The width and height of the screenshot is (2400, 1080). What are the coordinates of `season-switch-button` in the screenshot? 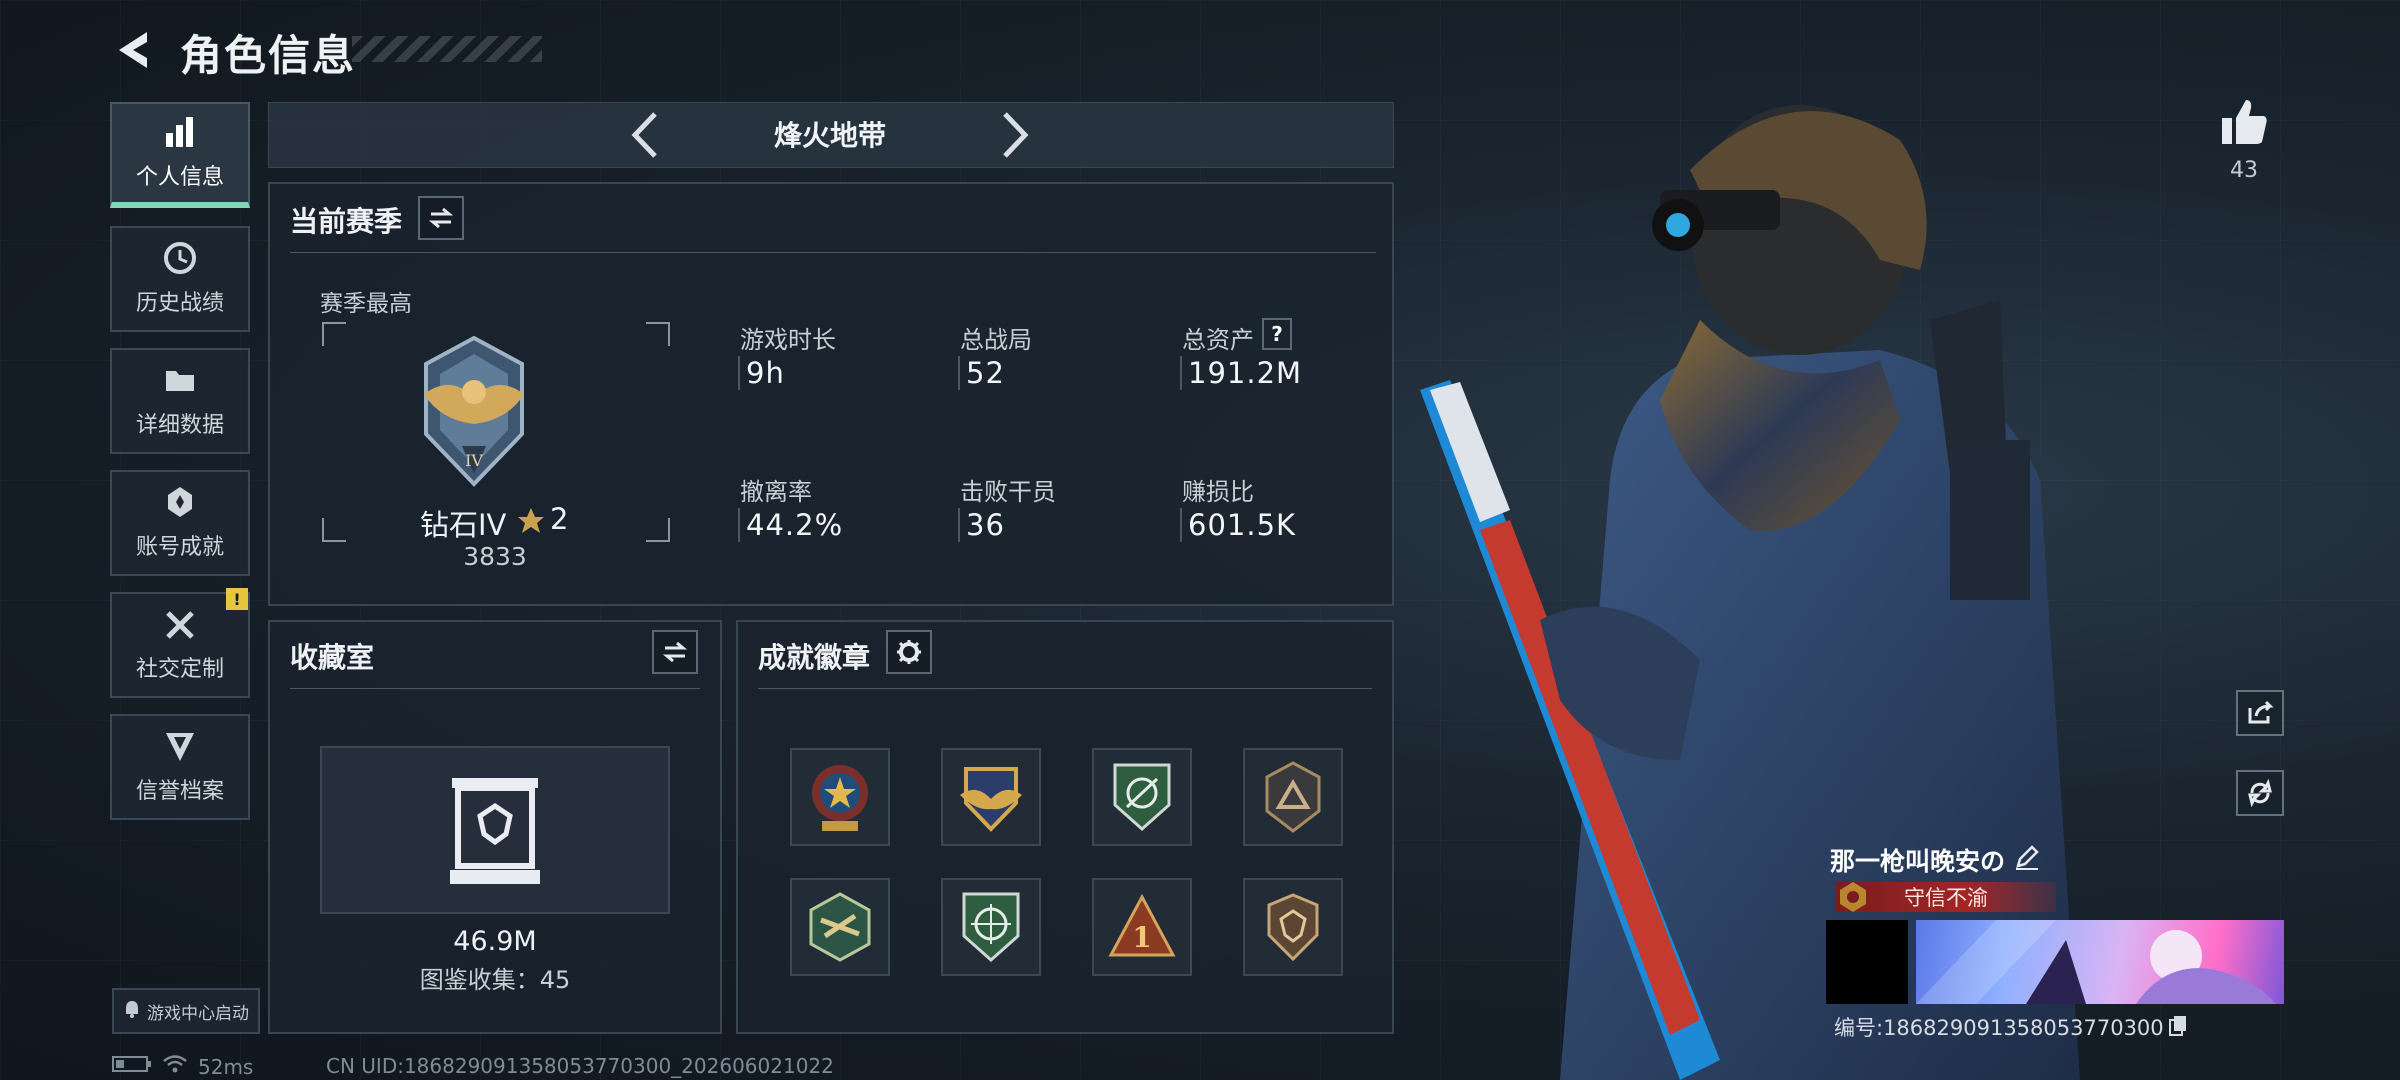 It's located at (441, 218).